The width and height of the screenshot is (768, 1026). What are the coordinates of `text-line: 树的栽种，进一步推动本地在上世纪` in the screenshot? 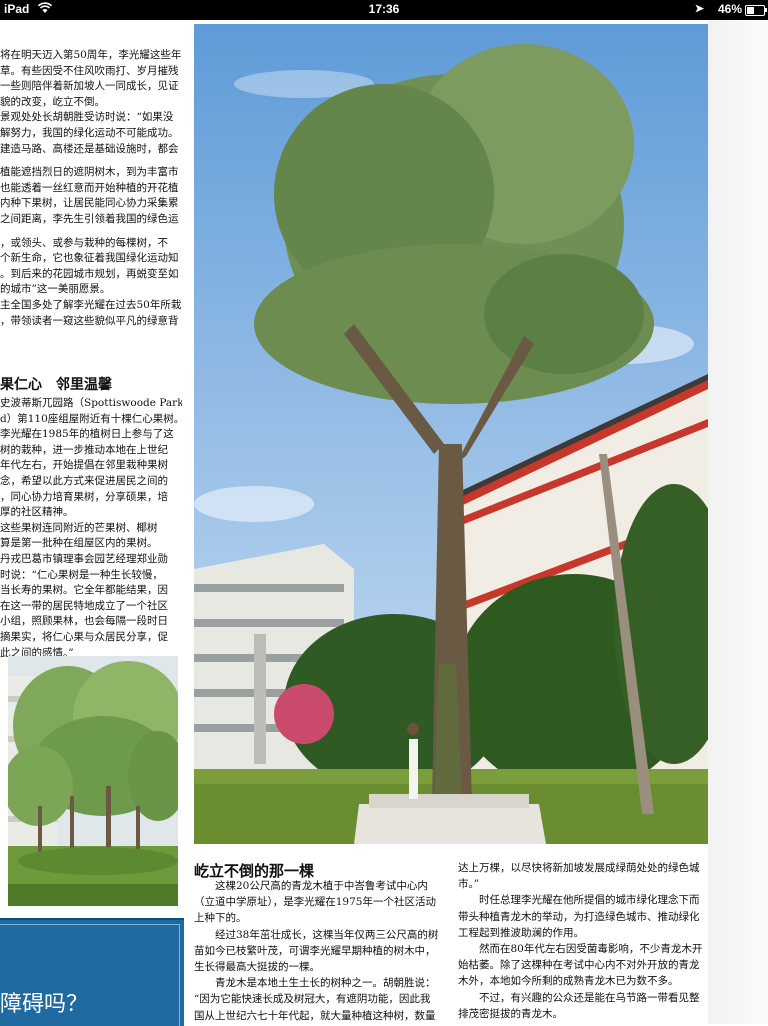 It's located at (84, 449).